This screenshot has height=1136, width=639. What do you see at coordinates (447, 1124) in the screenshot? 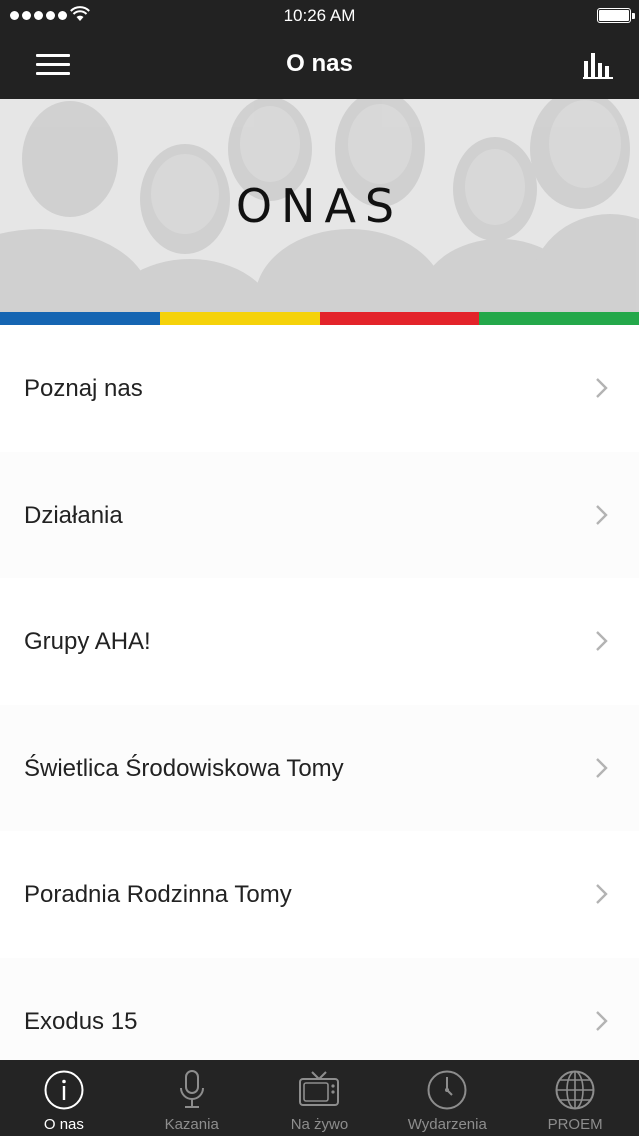
I see `tab-label: Wydarzenia` at bounding box center [447, 1124].